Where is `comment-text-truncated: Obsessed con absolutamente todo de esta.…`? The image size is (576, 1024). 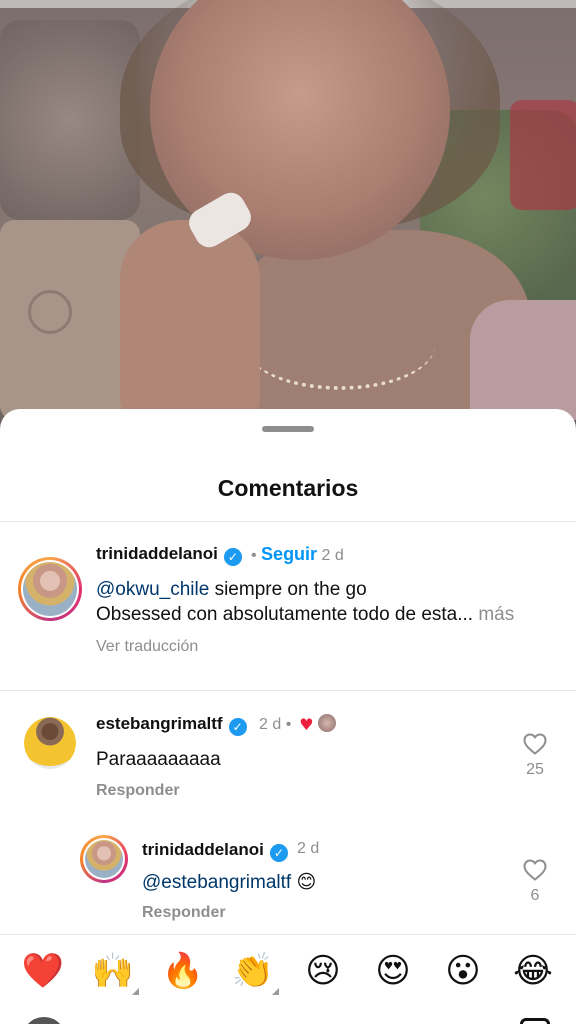 comment-text-truncated: Obsessed con absolutamente todo de esta.… is located at coordinates (285, 614).